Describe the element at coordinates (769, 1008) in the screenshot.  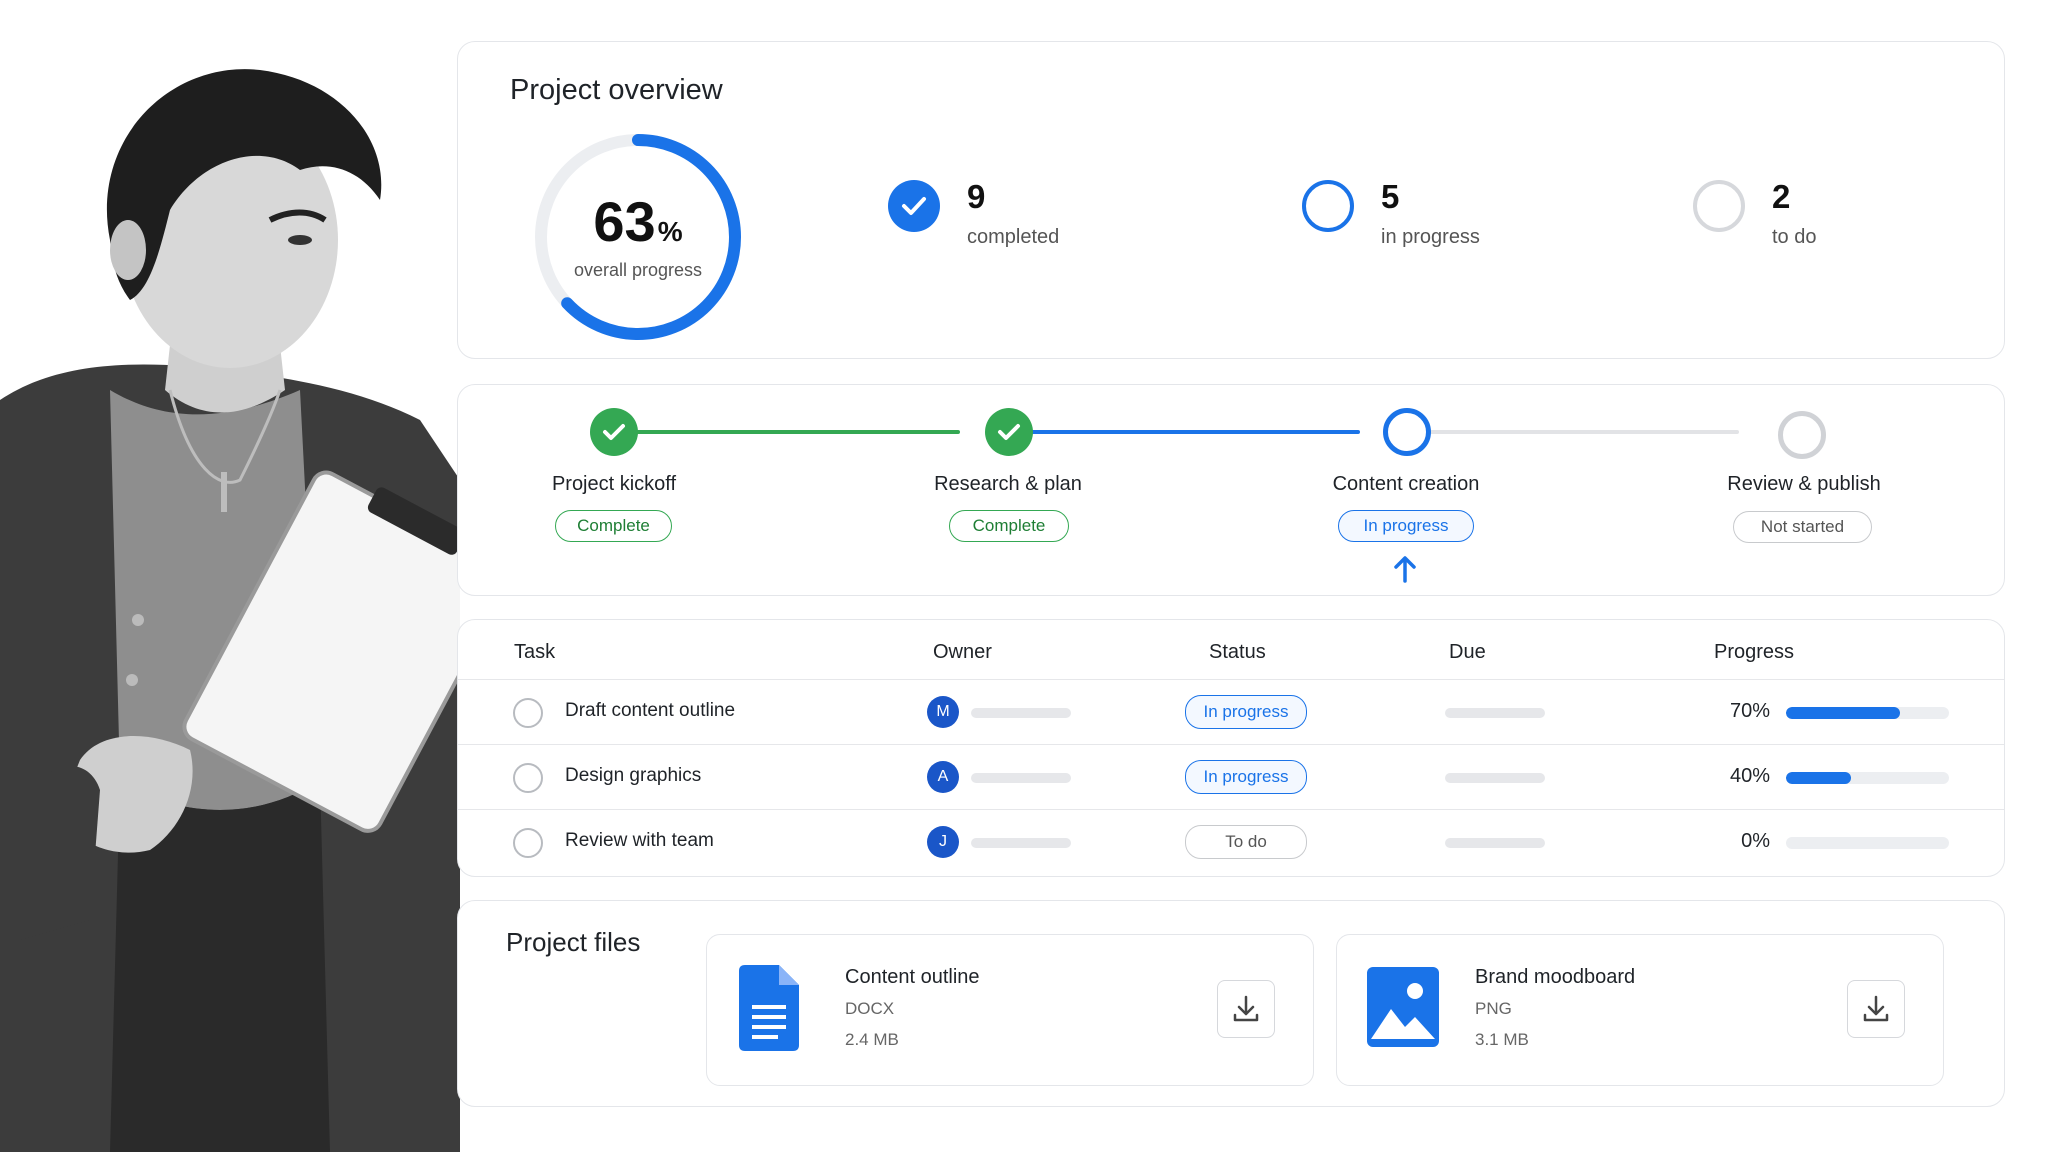
I see `document-icon` at that location.